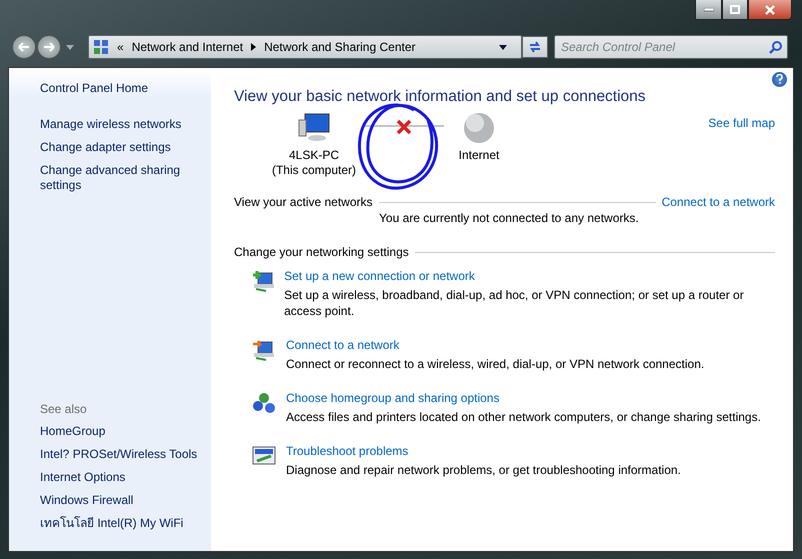  What do you see at coordinates (314, 170) in the screenshot?
I see `computer-caption: (This computer)` at bounding box center [314, 170].